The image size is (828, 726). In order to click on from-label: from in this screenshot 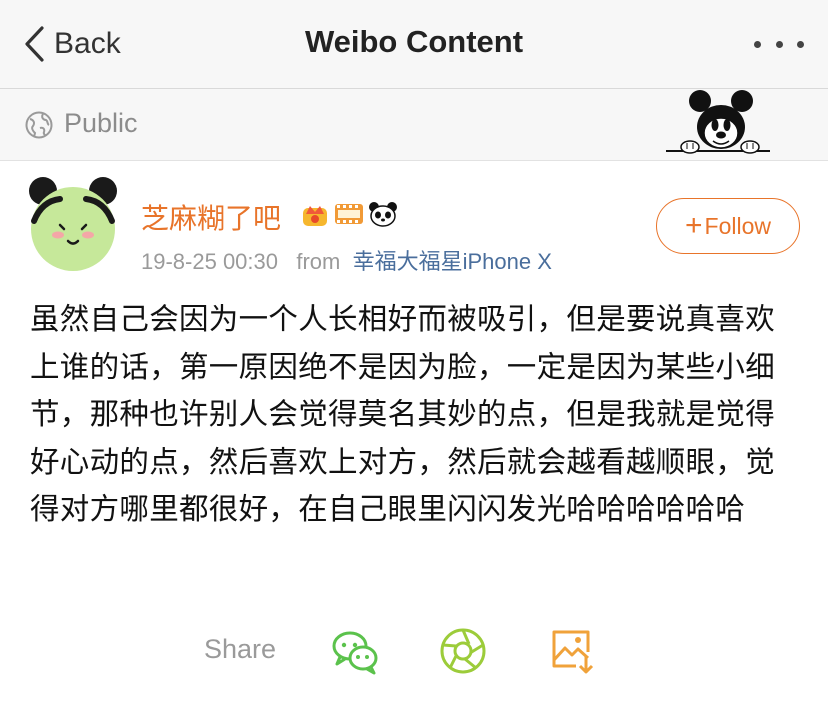, I will do `click(318, 261)`.